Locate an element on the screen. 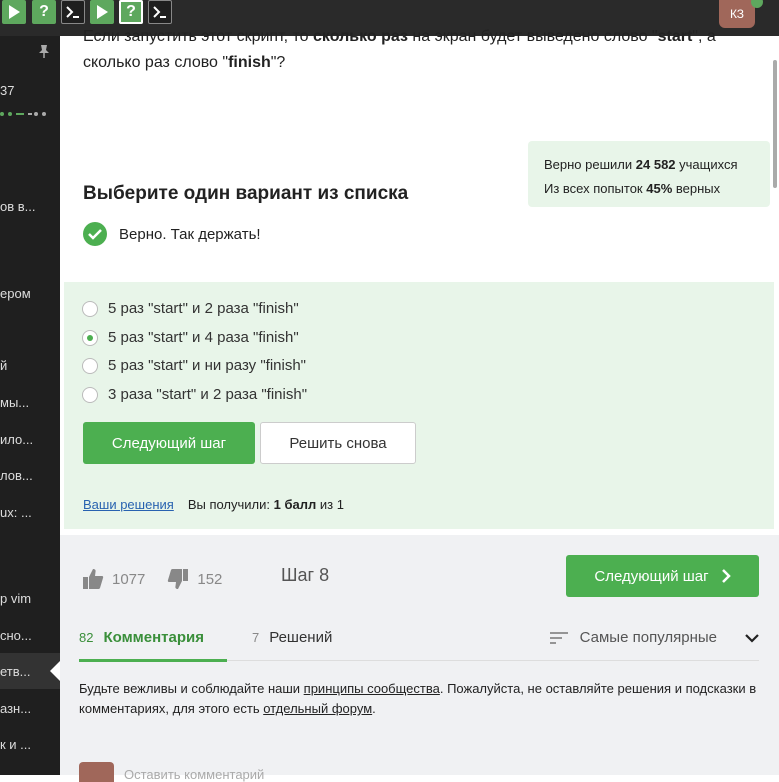 This screenshot has width=779, height=782. answer-label: 5 раз "start" и ни разу "finish" is located at coordinates (207, 365).